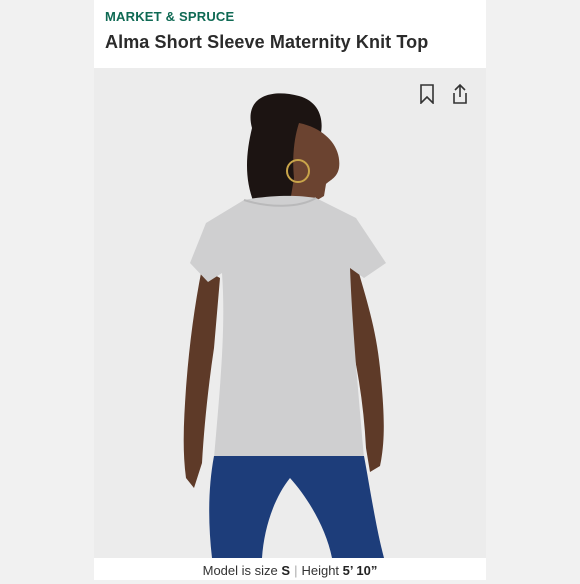 The height and width of the screenshot is (584, 580). I want to click on model-info: Model is size S | Height 5’ 10”, so click(290, 569).